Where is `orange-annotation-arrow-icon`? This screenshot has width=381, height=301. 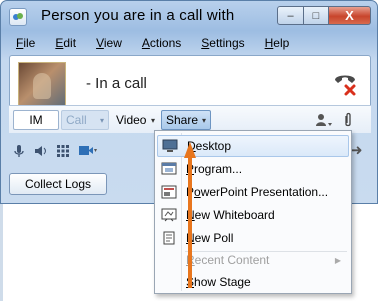
orange-annotation-arrow-icon is located at coordinates (190, 215).